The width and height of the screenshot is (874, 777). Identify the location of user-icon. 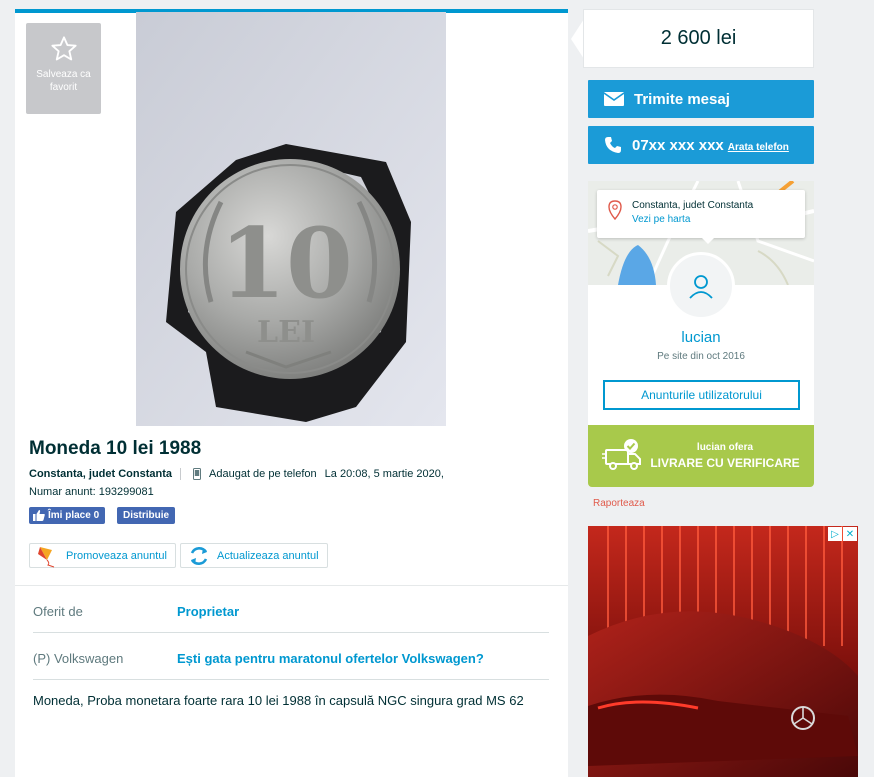
(701, 287).